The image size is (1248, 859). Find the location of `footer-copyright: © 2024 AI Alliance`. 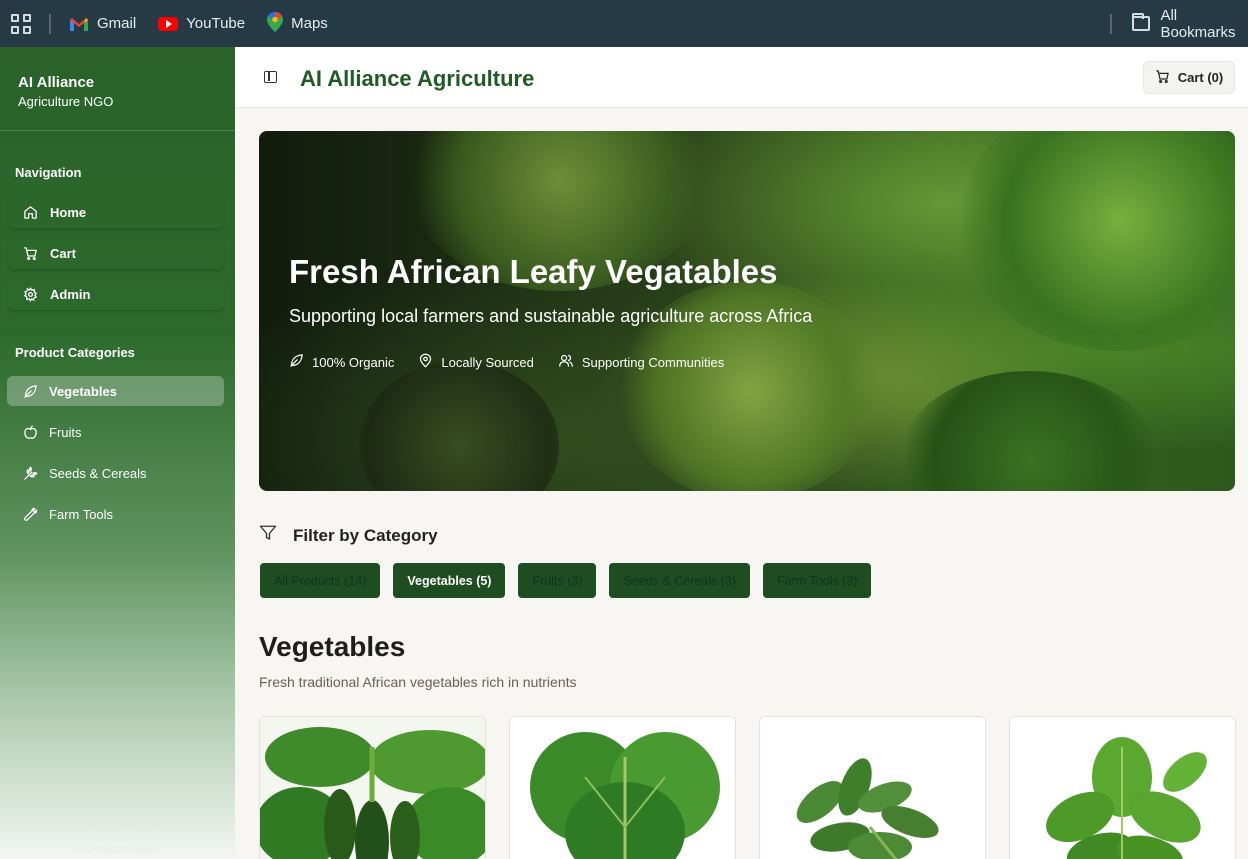

footer-copyright: © 2024 AI Alliance is located at coordinates (117, 834).